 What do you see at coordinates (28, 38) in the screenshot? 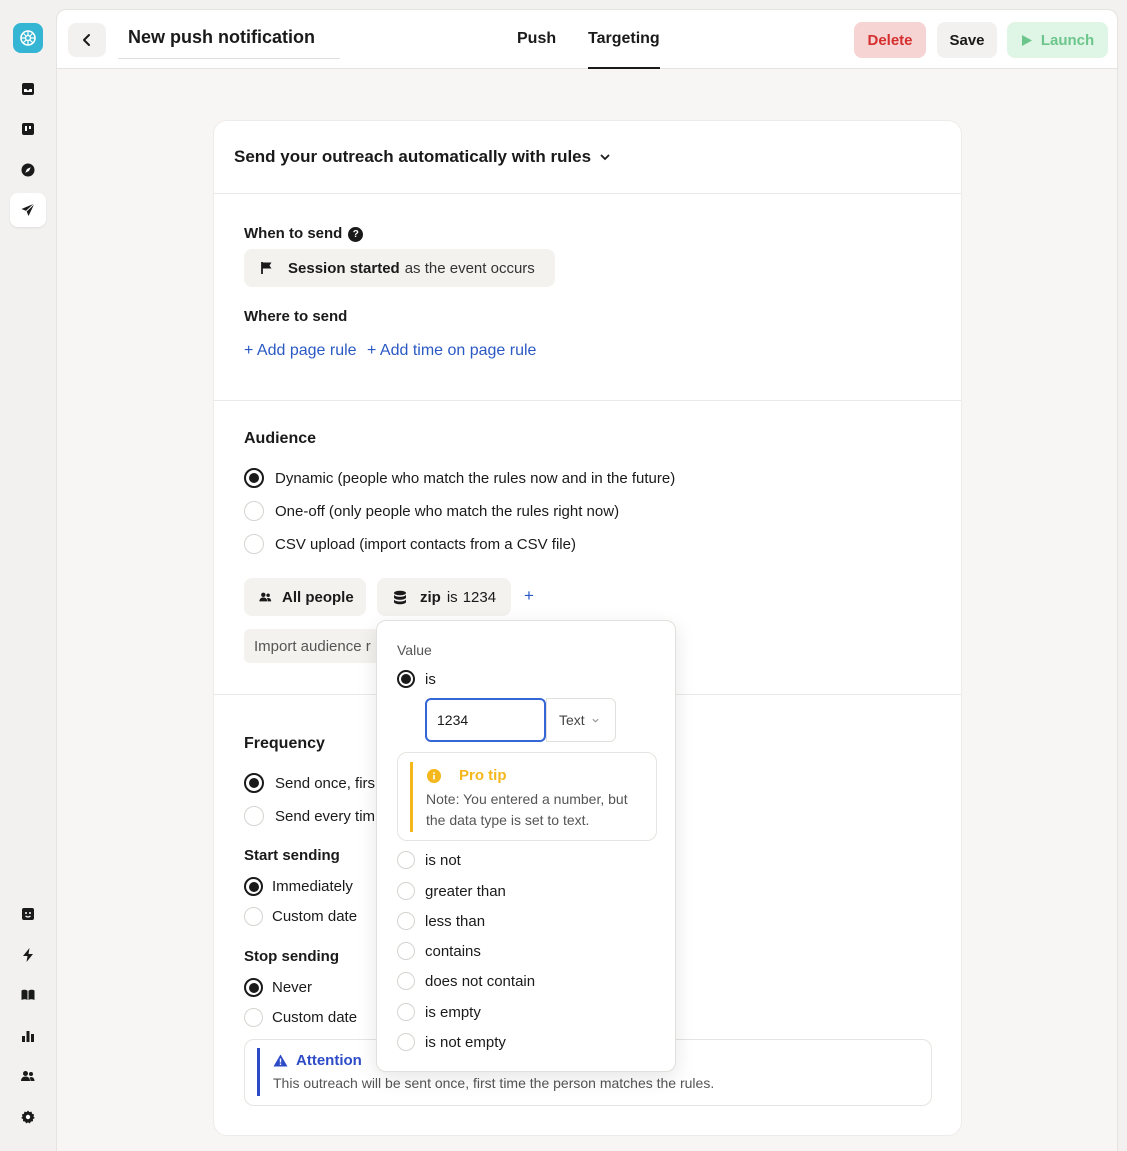
I see `logo-icon` at bounding box center [28, 38].